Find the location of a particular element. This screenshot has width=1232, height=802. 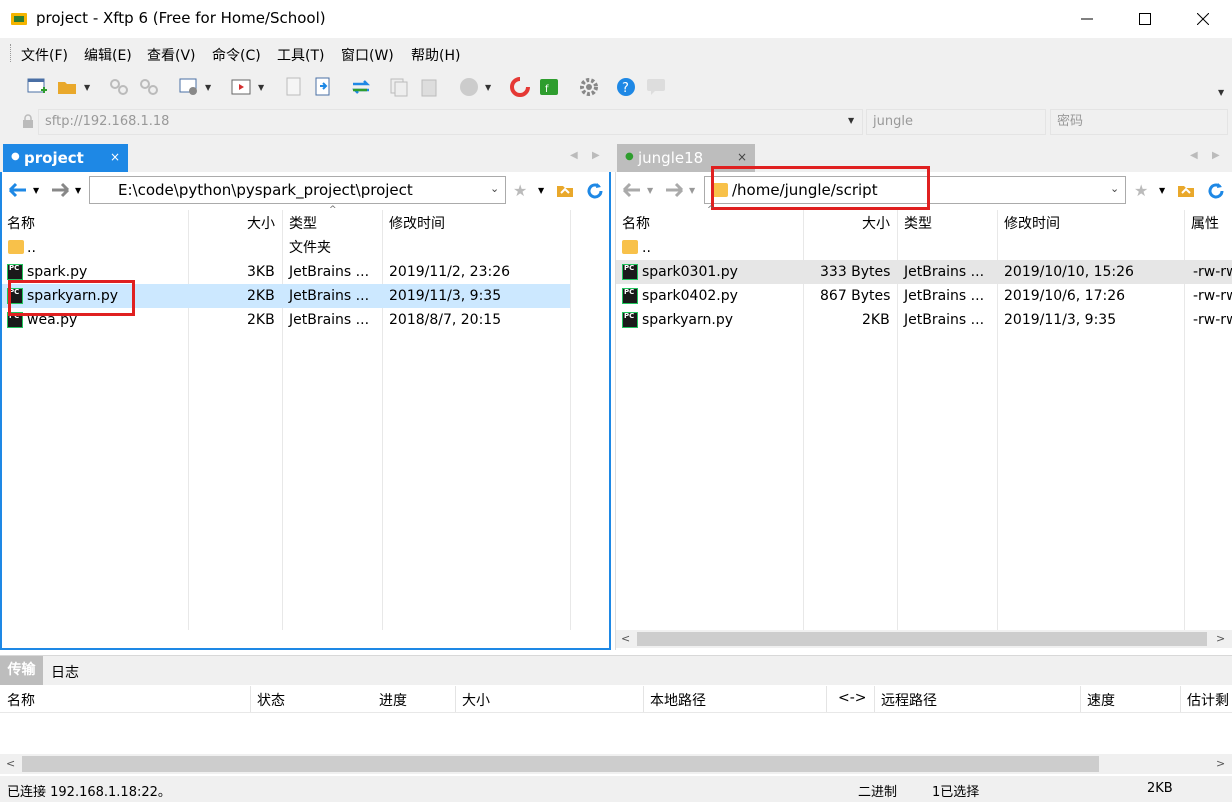

record-dropdown-icon: ▼ is located at coordinates (488, 87).